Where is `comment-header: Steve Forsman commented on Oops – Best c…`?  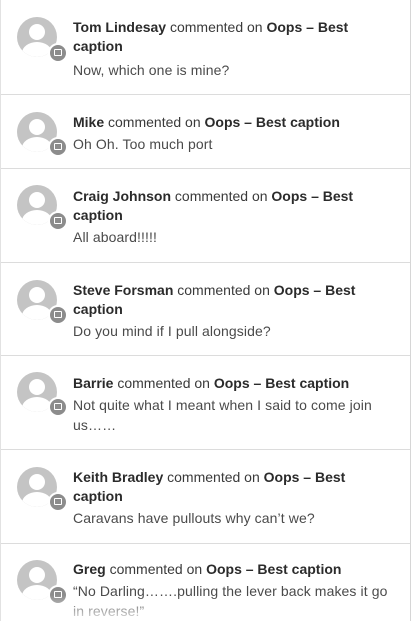 comment-header: Steve Forsman commented on Oops – Best c… is located at coordinates (234, 300).